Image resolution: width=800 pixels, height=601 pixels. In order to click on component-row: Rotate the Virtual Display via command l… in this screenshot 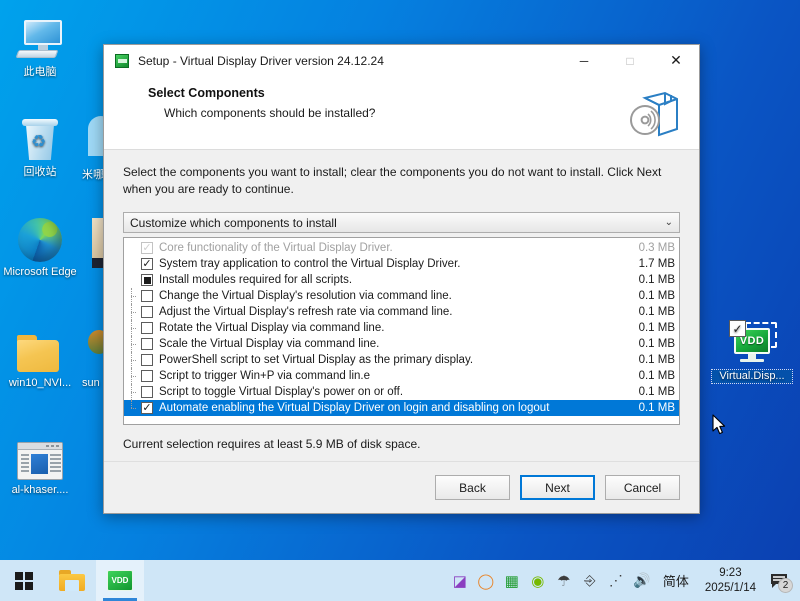, I will do `click(401, 328)`.